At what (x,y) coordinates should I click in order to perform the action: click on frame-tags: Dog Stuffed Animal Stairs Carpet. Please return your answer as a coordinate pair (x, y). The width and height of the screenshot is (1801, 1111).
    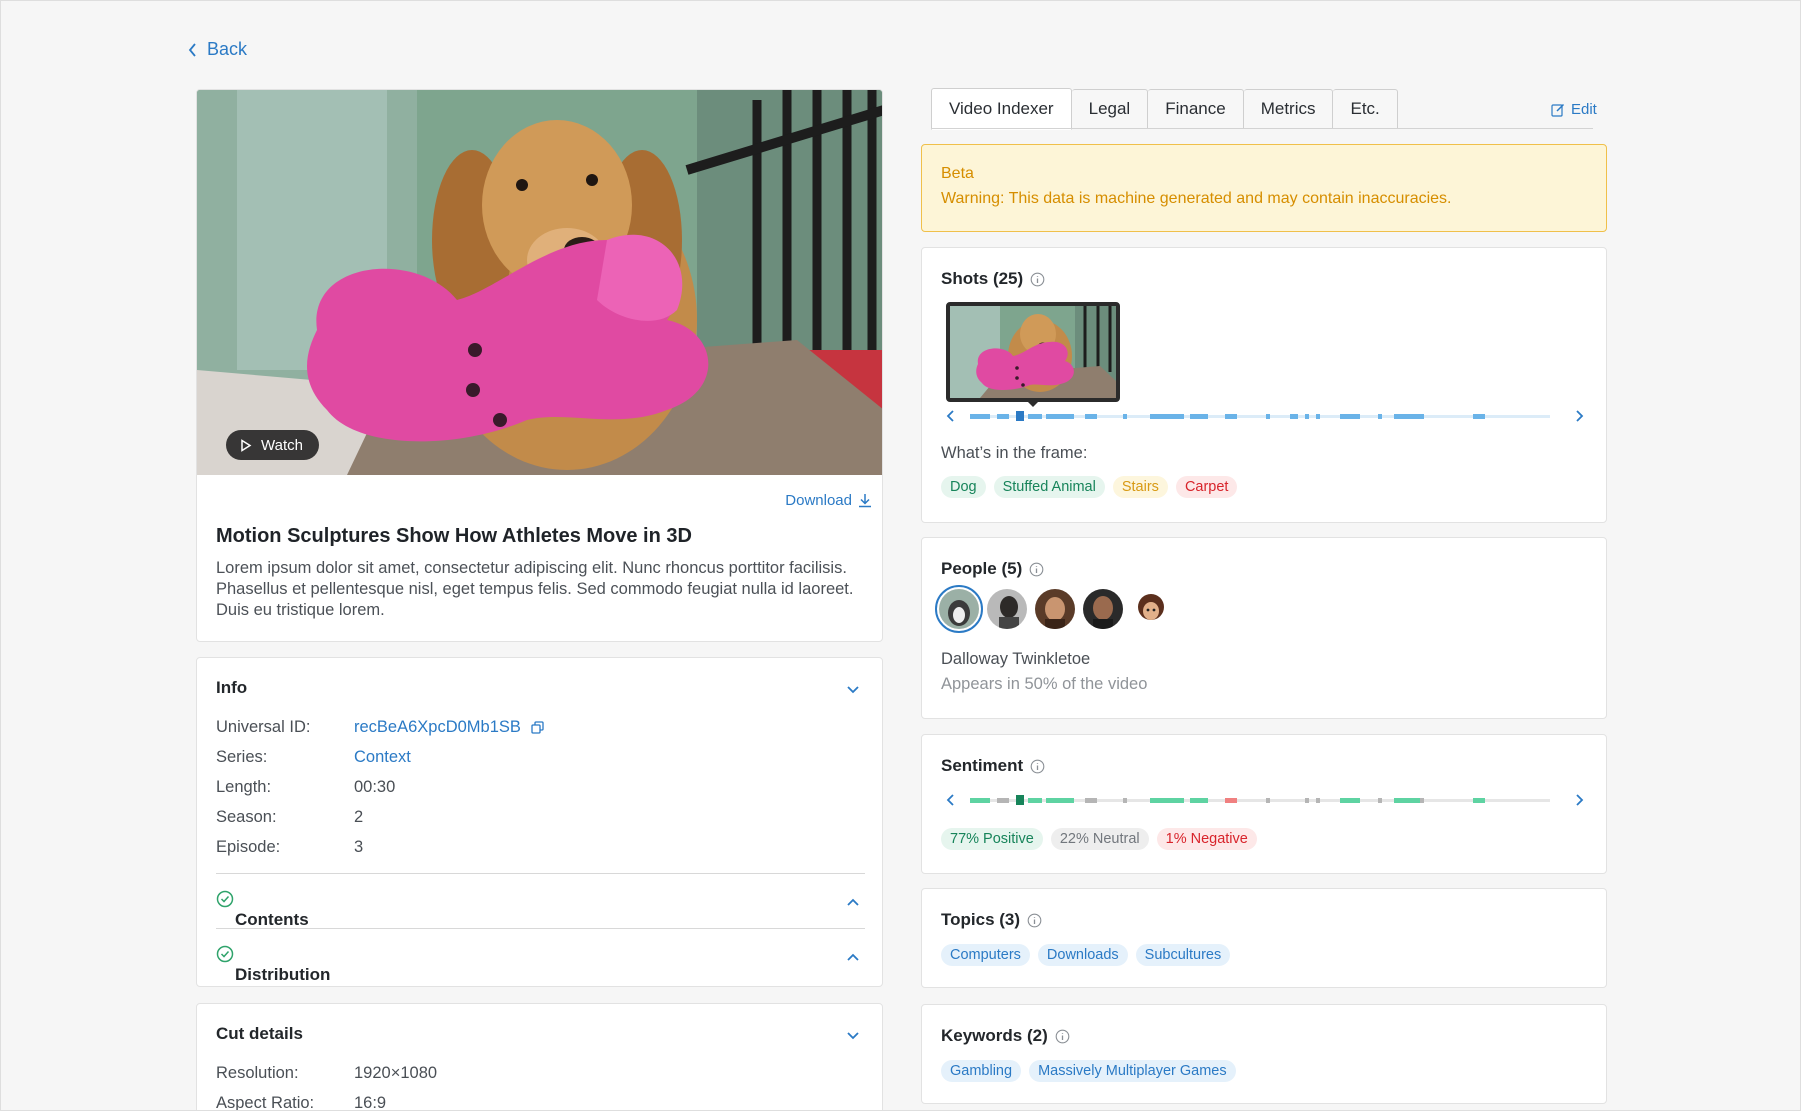
    Looking at the image, I should click on (1093, 487).